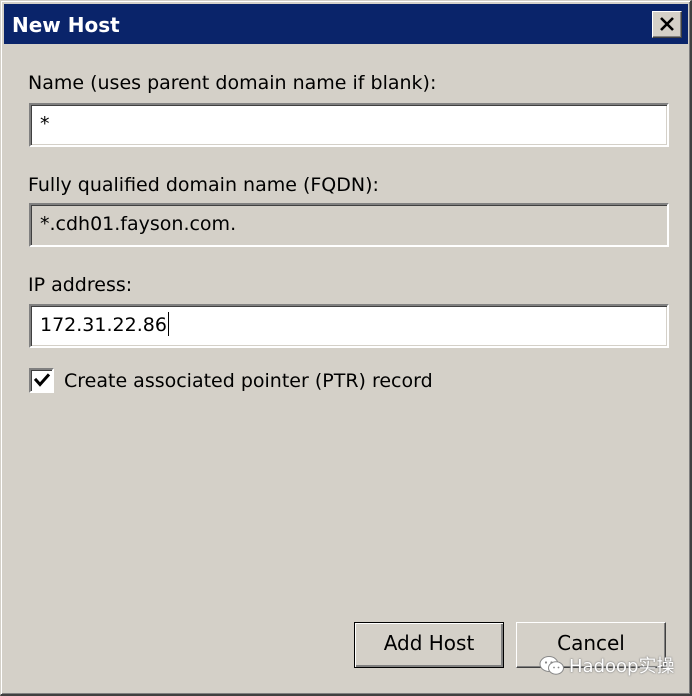 The image size is (692, 696). I want to click on ptr-record-checkbox, so click(41, 380).